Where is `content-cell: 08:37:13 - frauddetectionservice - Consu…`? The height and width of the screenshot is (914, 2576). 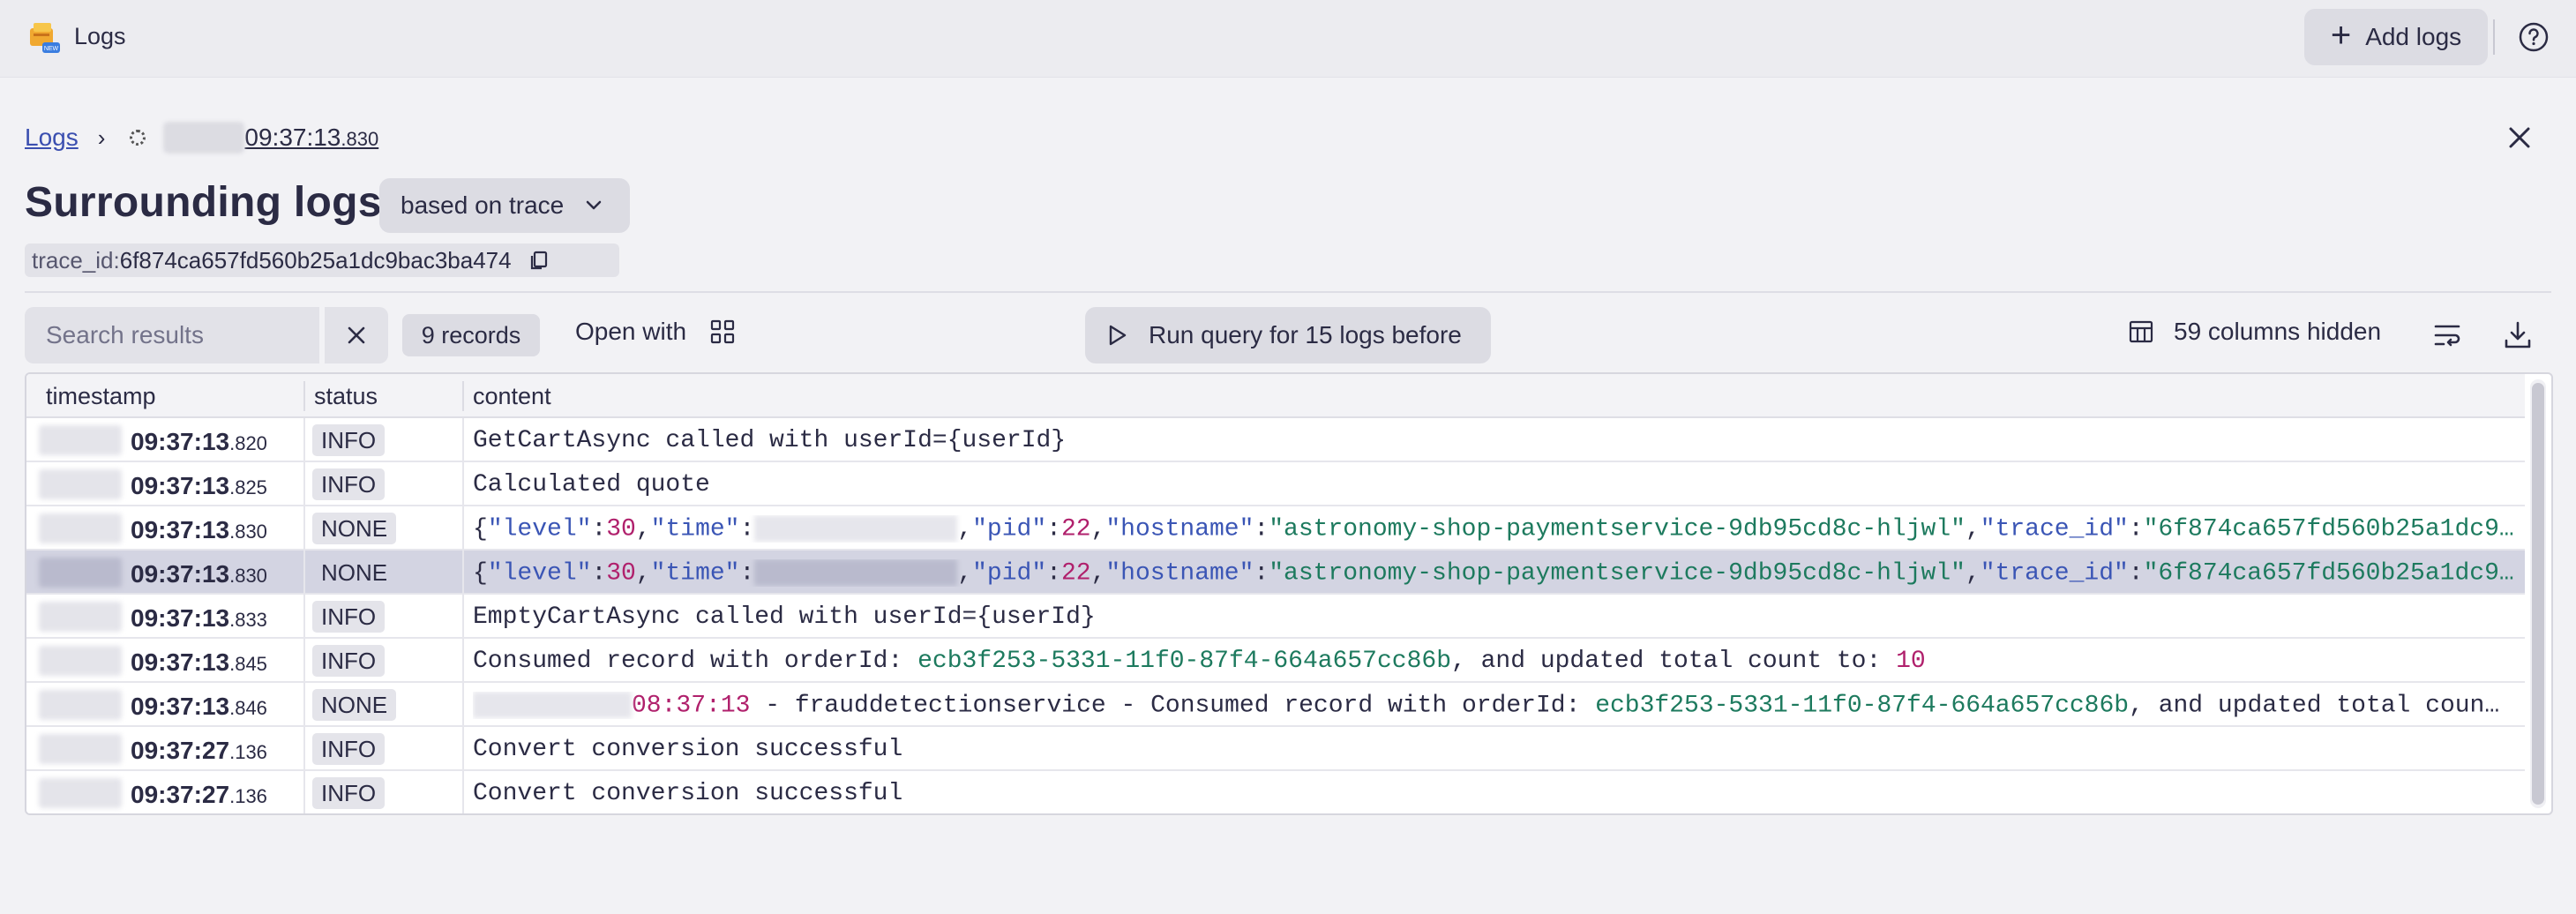 content-cell: 08:37:13 - frauddetectionservice - Consu… is located at coordinates (1496, 705).